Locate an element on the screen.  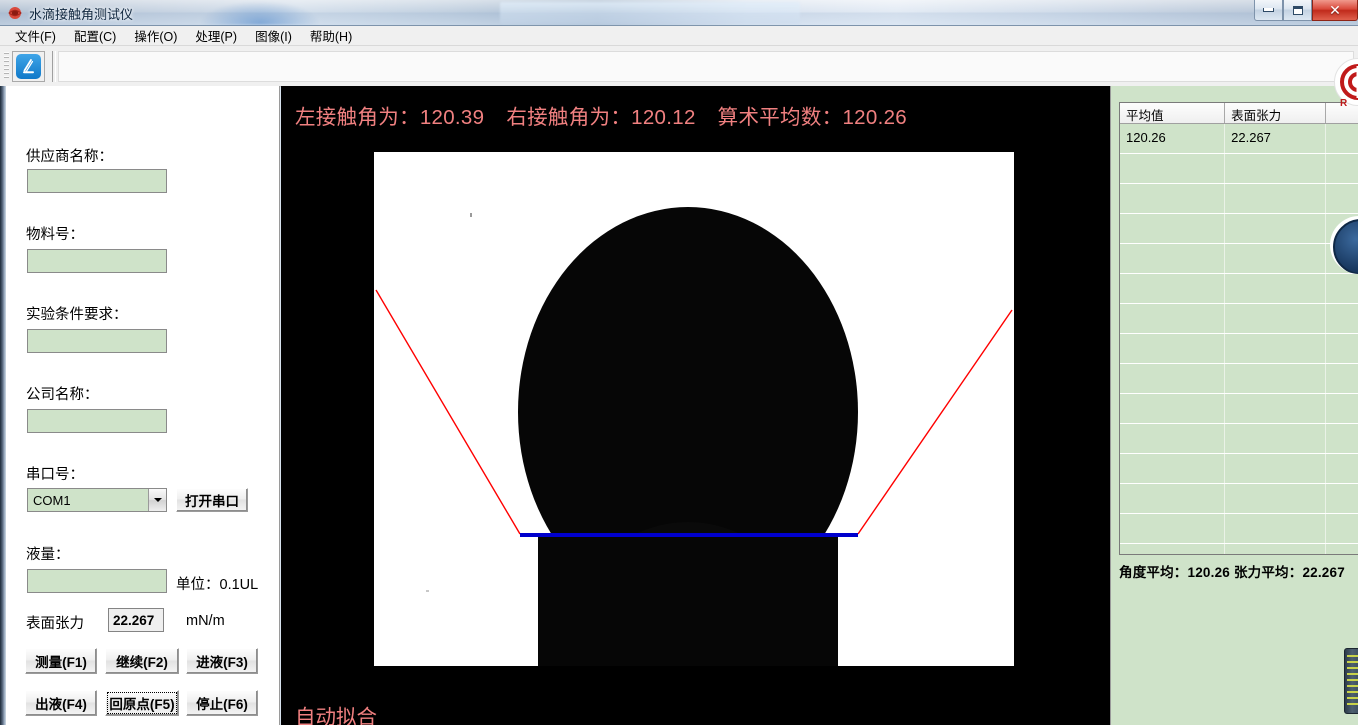
minimize-button is located at coordinates (1268, 10).